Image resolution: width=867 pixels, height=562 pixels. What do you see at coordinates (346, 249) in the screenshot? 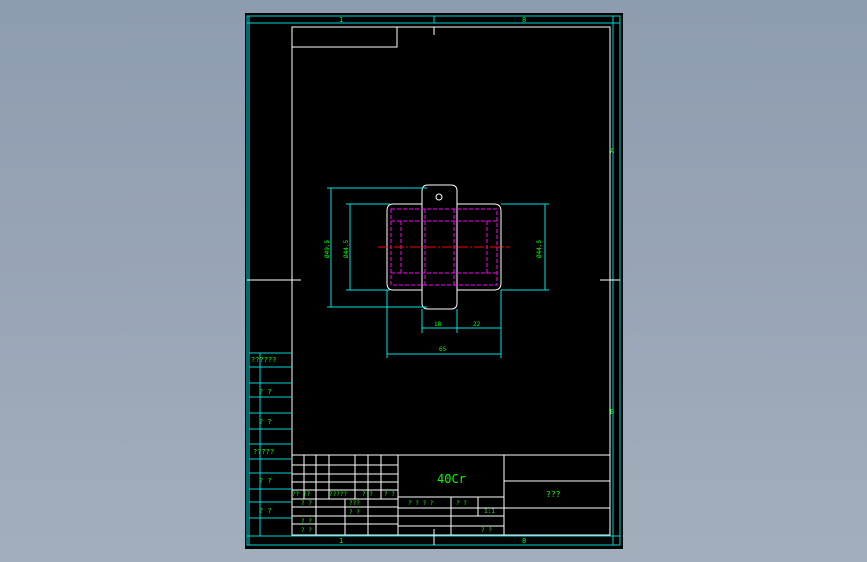
I see `dim-inner-dia: Ø44.5` at bounding box center [346, 249].